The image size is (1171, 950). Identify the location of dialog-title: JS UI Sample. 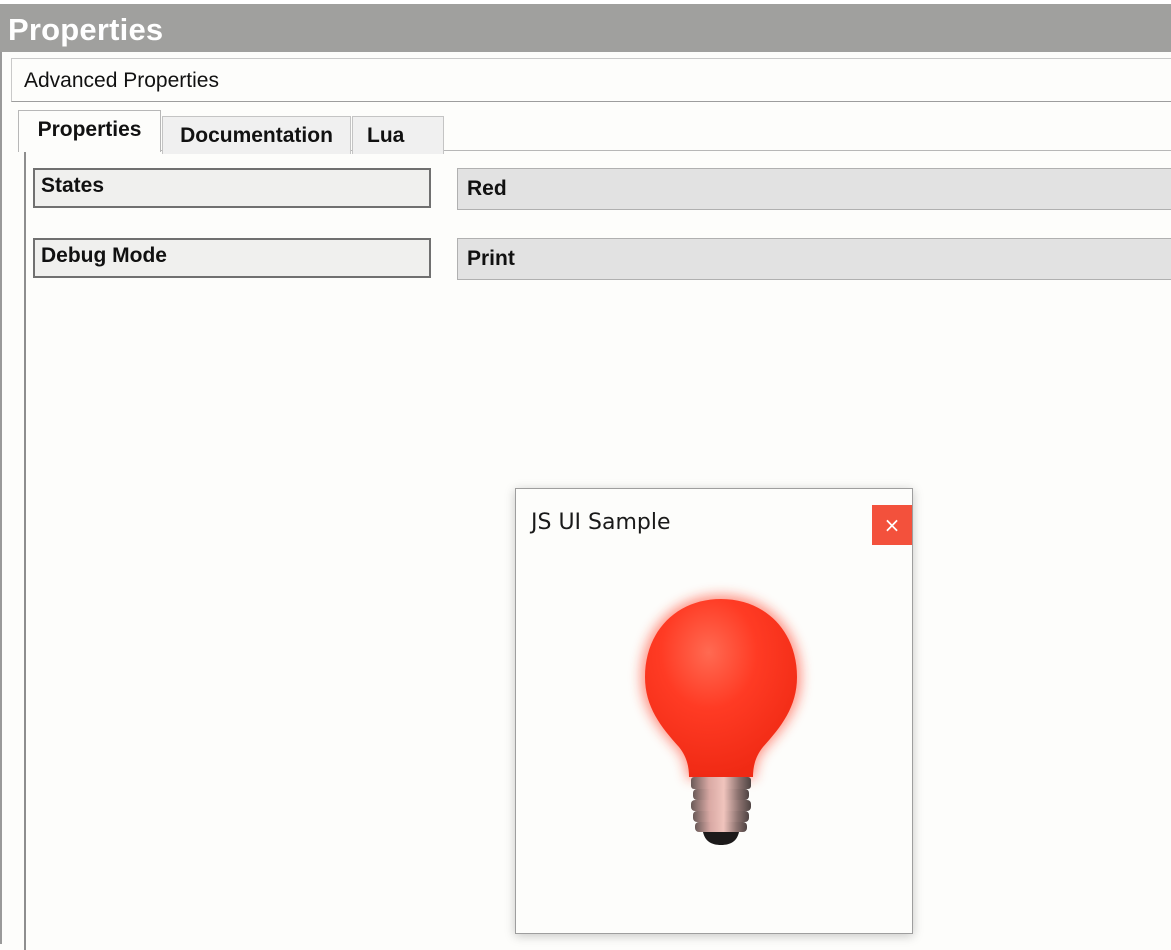
(601, 522).